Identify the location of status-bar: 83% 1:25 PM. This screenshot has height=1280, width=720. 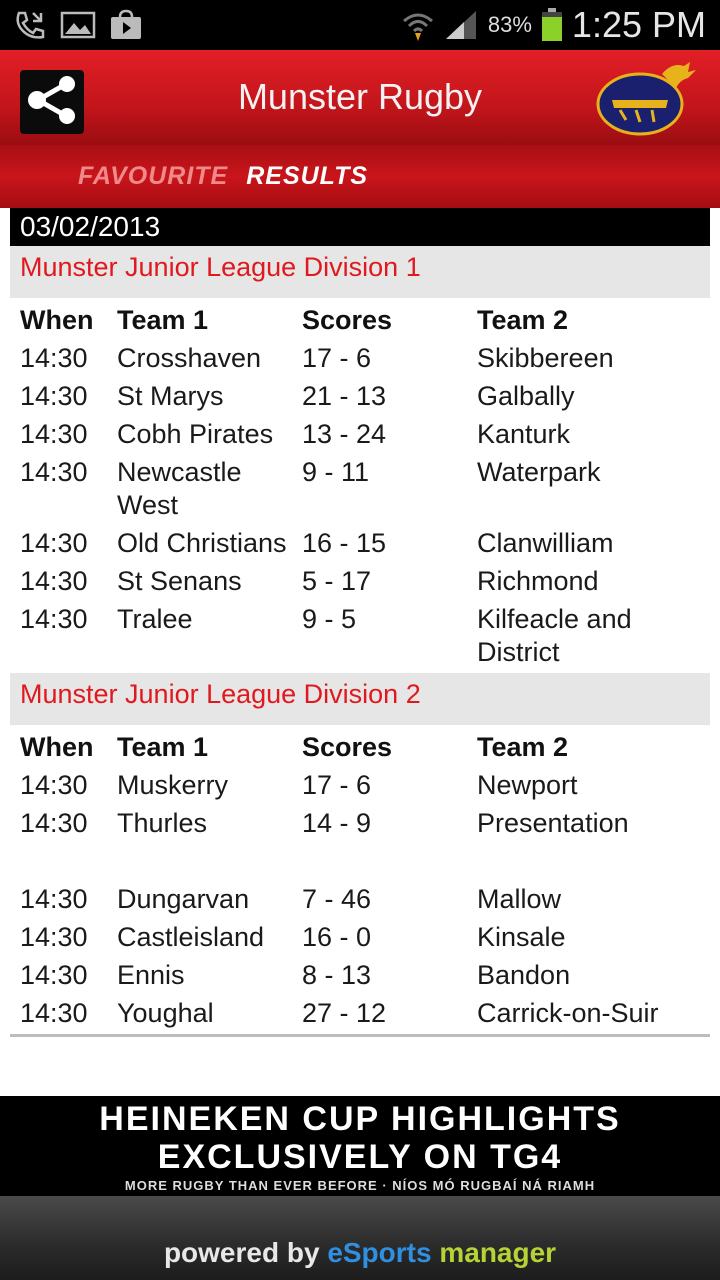
(360, 25).